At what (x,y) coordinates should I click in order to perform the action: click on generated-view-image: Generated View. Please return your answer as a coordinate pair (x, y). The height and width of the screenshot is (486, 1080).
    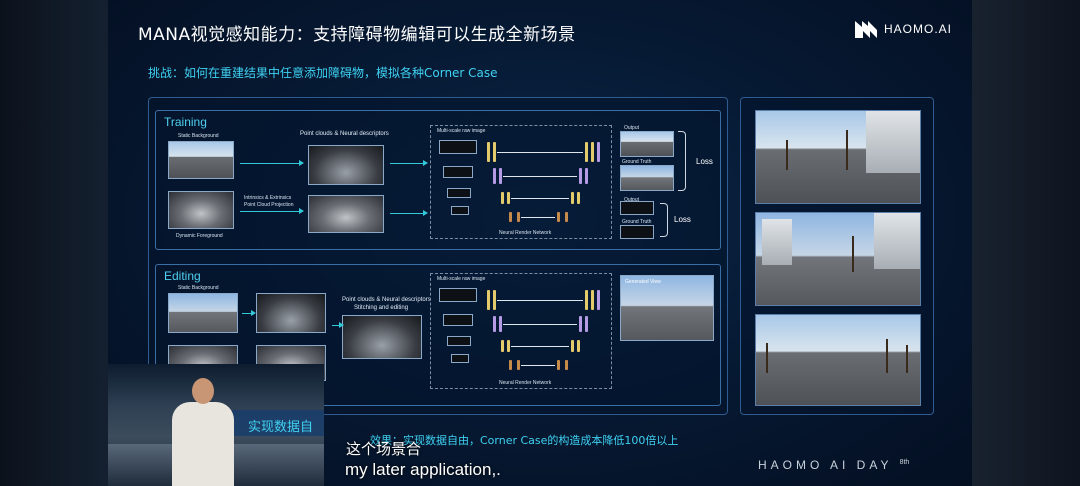
    Looking at the image, I should click on (667, 308).